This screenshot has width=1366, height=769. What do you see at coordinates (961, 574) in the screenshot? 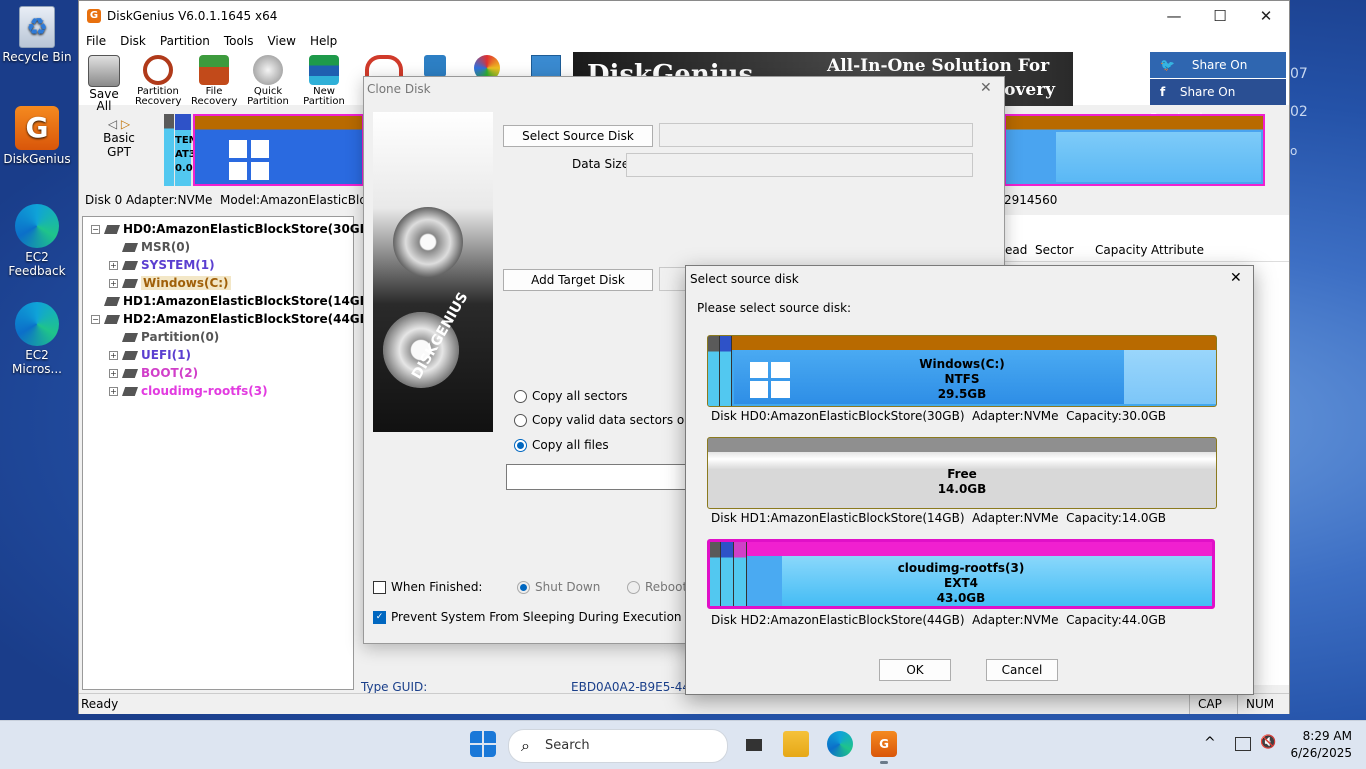
I see `source-disk-hd2: cloudimg-rootfs(3) EXT4 43.0GB` at bounding box center [961, 574].